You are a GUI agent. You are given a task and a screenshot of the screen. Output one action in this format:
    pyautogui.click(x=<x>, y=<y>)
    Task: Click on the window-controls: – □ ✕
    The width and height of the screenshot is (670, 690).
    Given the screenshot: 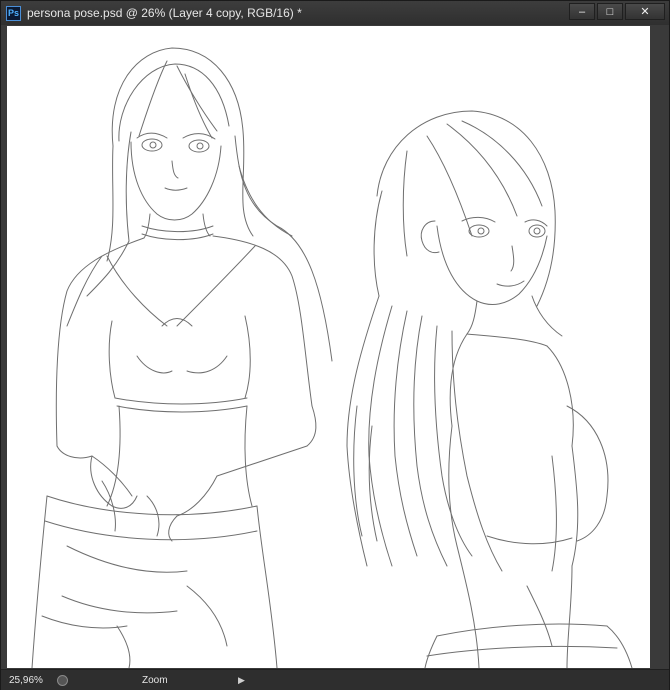 What is the action you would take?
    pyautogui.click(x=617, y=11)
    